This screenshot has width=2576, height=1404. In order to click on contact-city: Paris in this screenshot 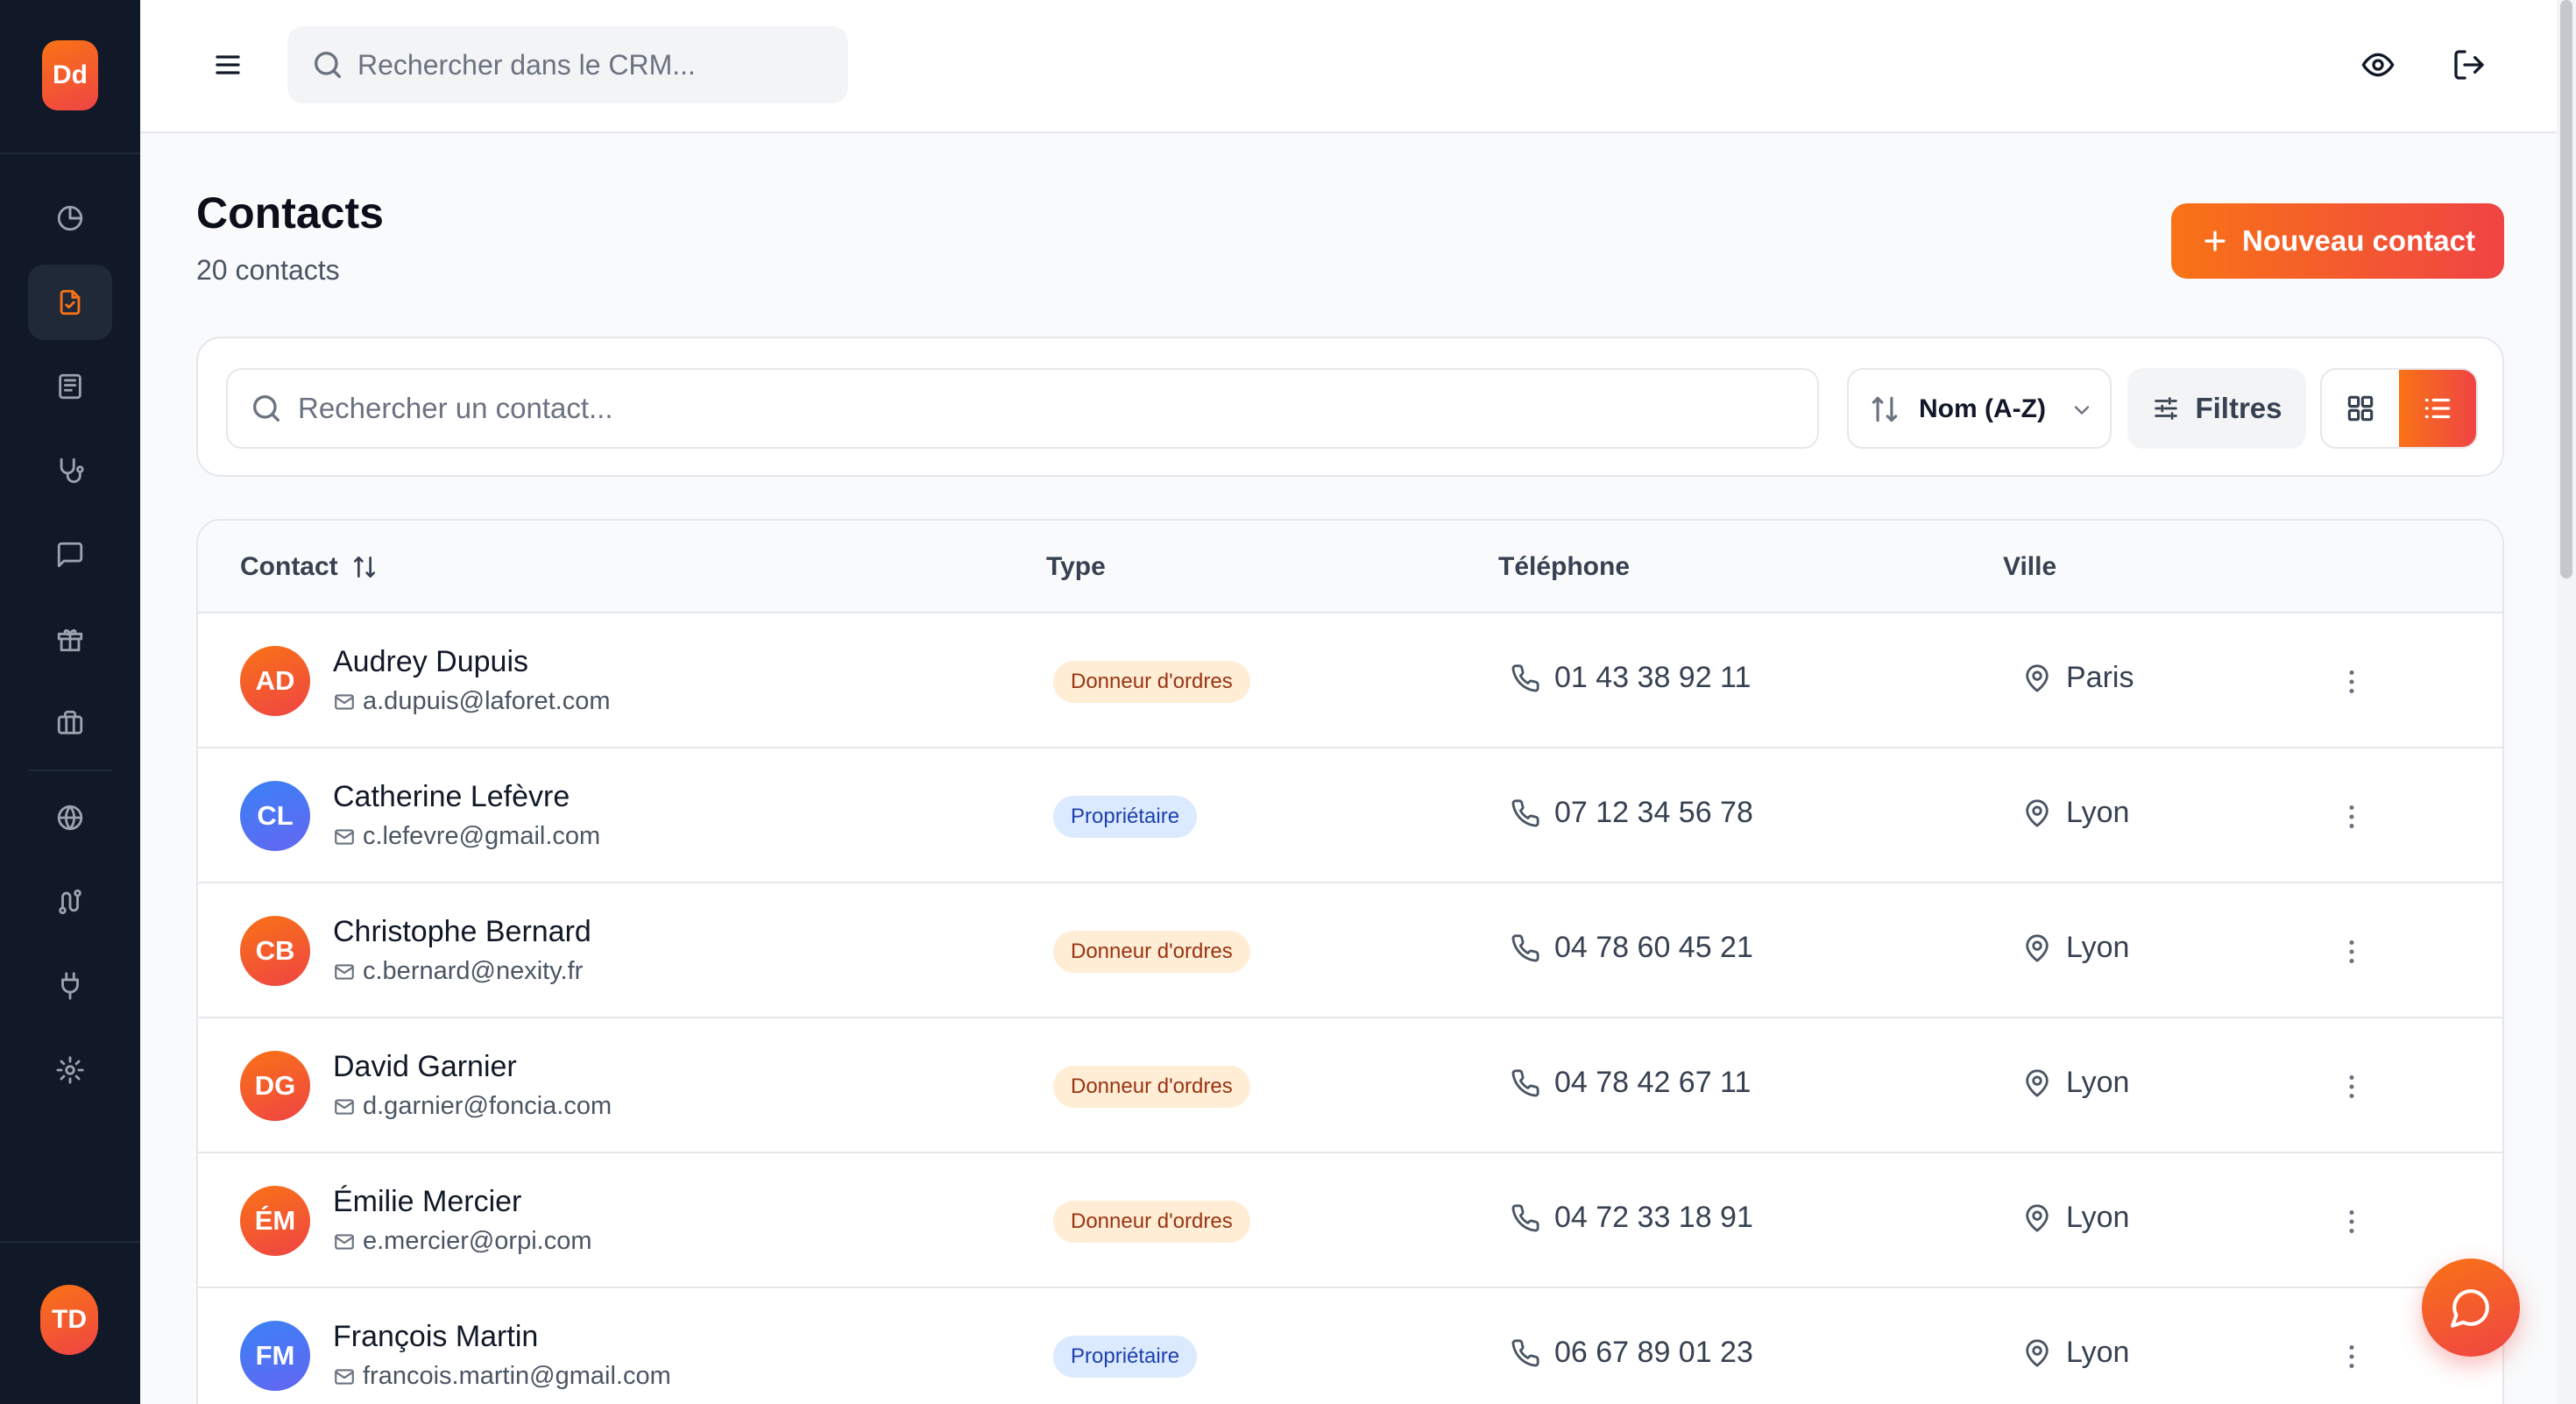, I will do `click(2078, 678)`.